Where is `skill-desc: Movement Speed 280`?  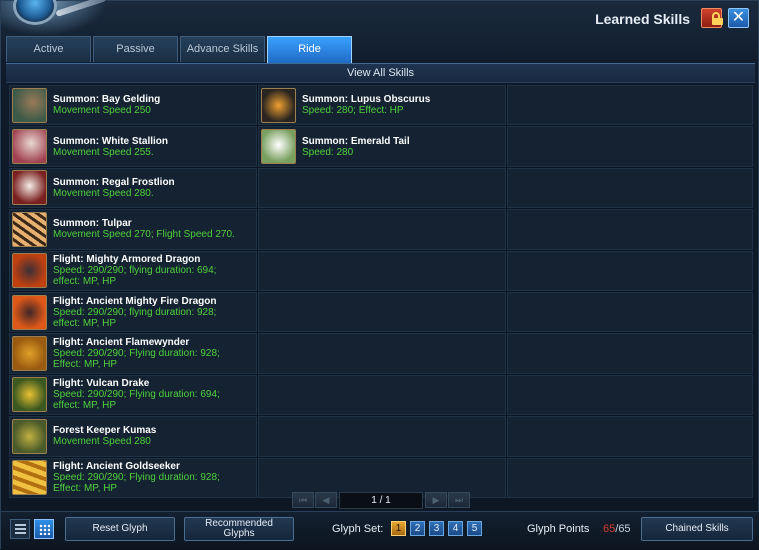 skill-desc: Movement Speed 280 is located at coordinates (102, 442).